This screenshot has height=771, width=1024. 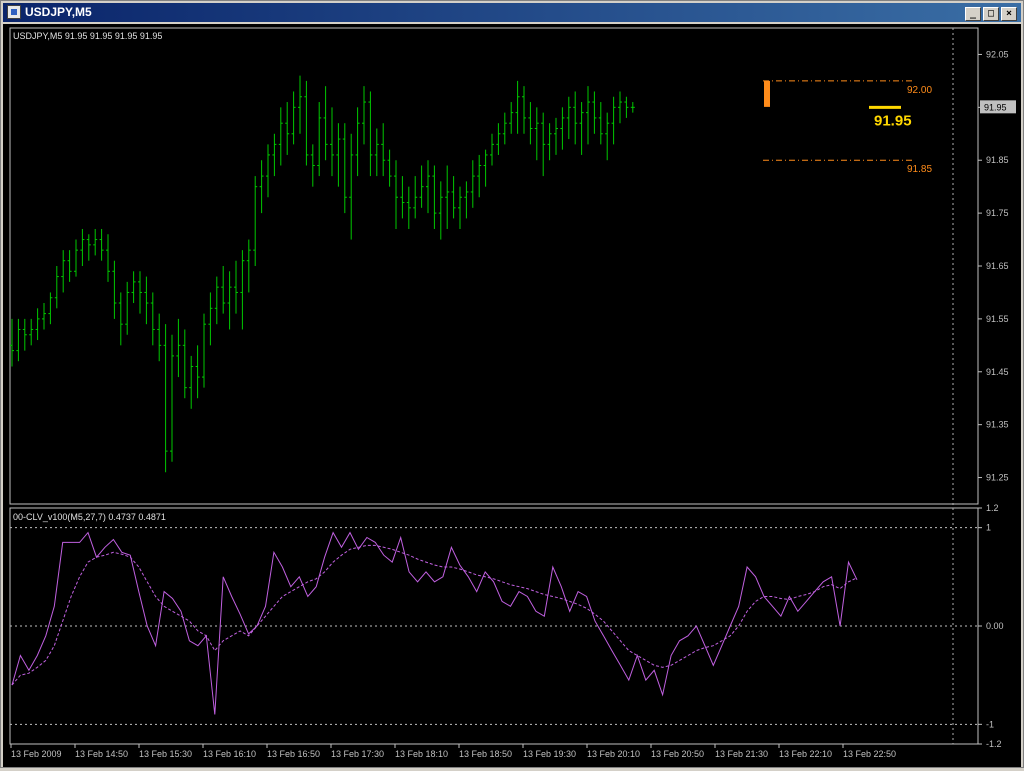 What do you see at coordinates (988, 528) in the screenshot?
I see `indicator-tick-label: 1` at bounding box center [988, 528].